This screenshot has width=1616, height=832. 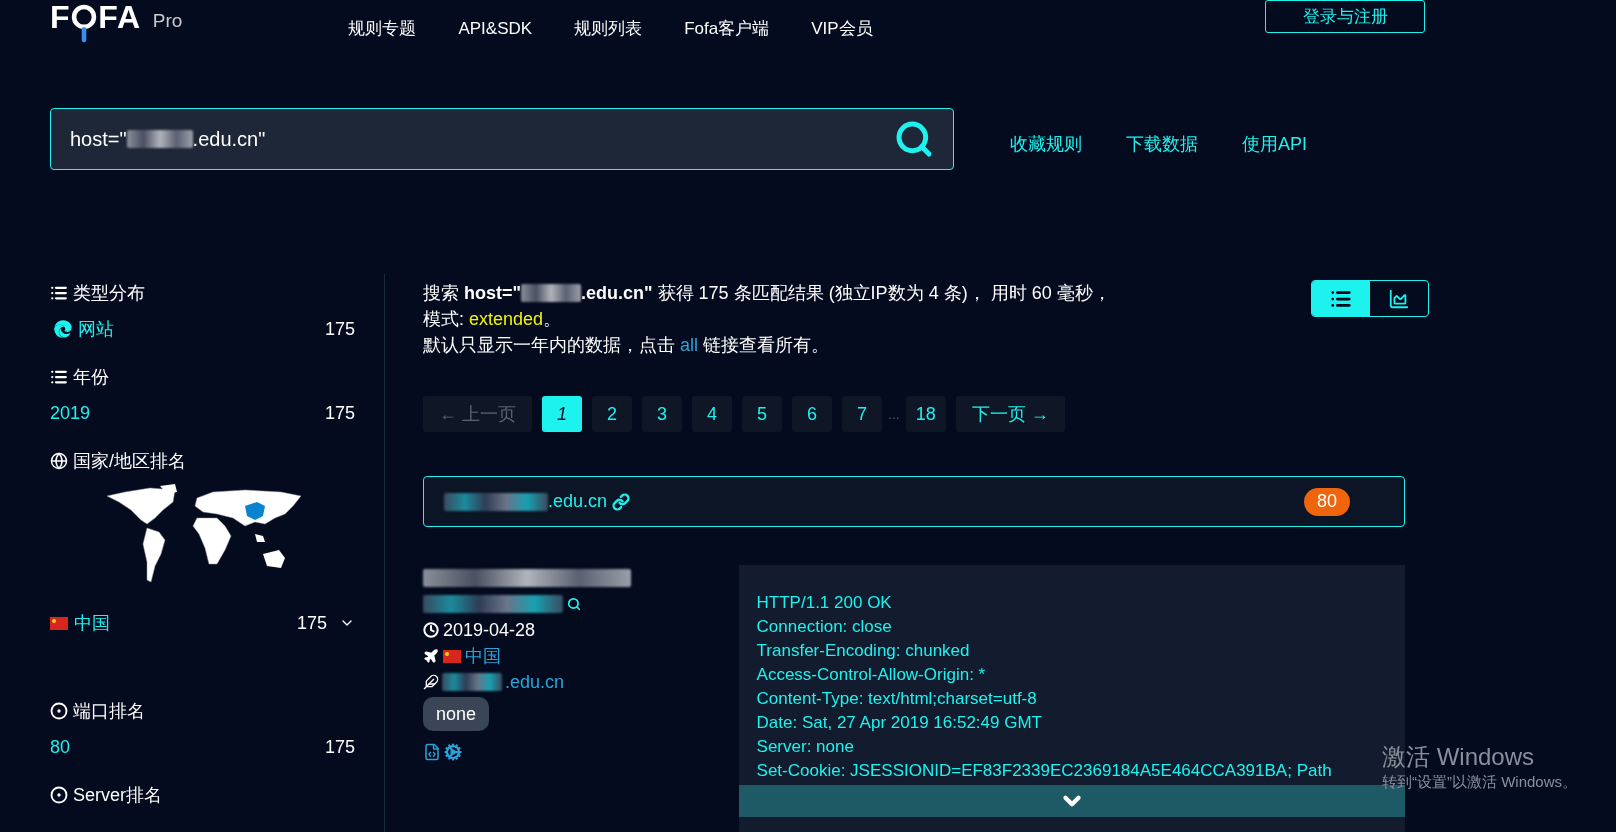 What do you see at coordinates (617, 293) in the screenshot?
I see `query-end: .edu.cn"` at bounding box center [617, 293].